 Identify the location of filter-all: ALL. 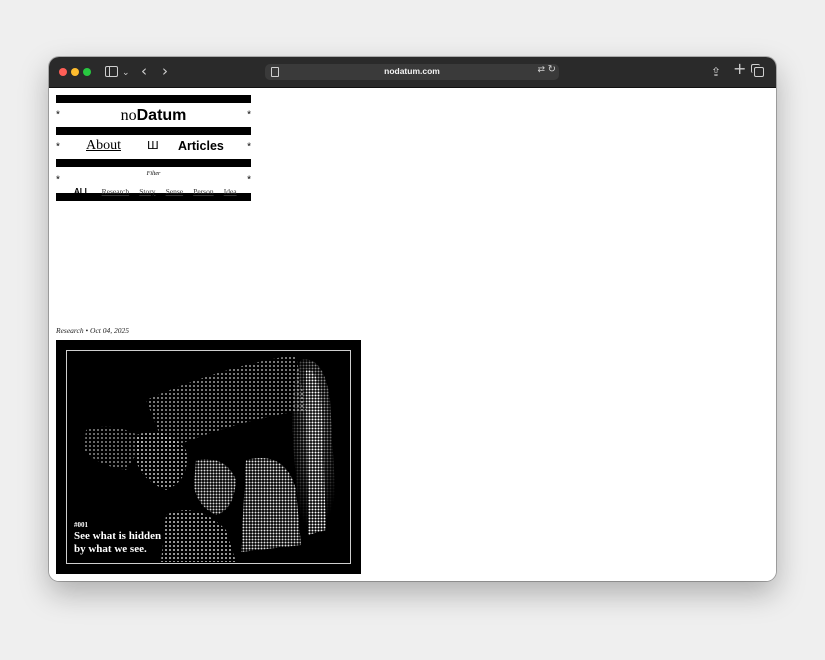
(82, 191).